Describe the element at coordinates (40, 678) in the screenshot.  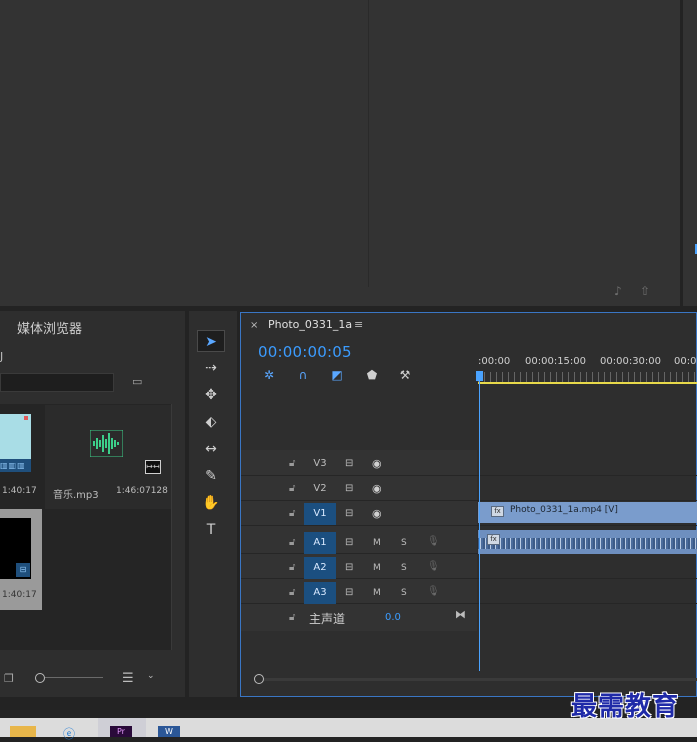
I see `zoom-slider-handle` at that location.